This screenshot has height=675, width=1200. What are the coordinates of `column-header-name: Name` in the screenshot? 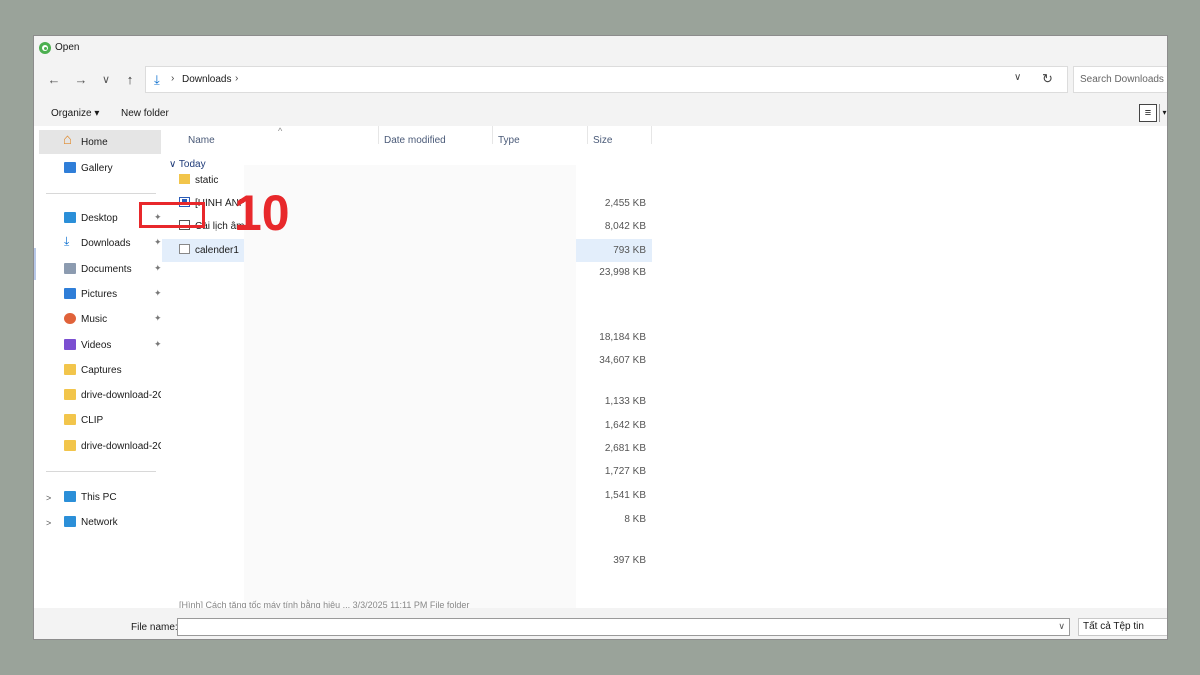 It's located at (201, 140).